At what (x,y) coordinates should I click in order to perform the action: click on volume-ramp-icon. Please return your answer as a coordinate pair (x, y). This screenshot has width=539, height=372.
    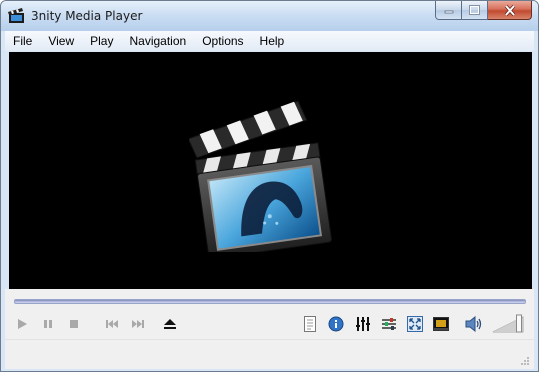
    Looking at the image, I should click on (508, 323).